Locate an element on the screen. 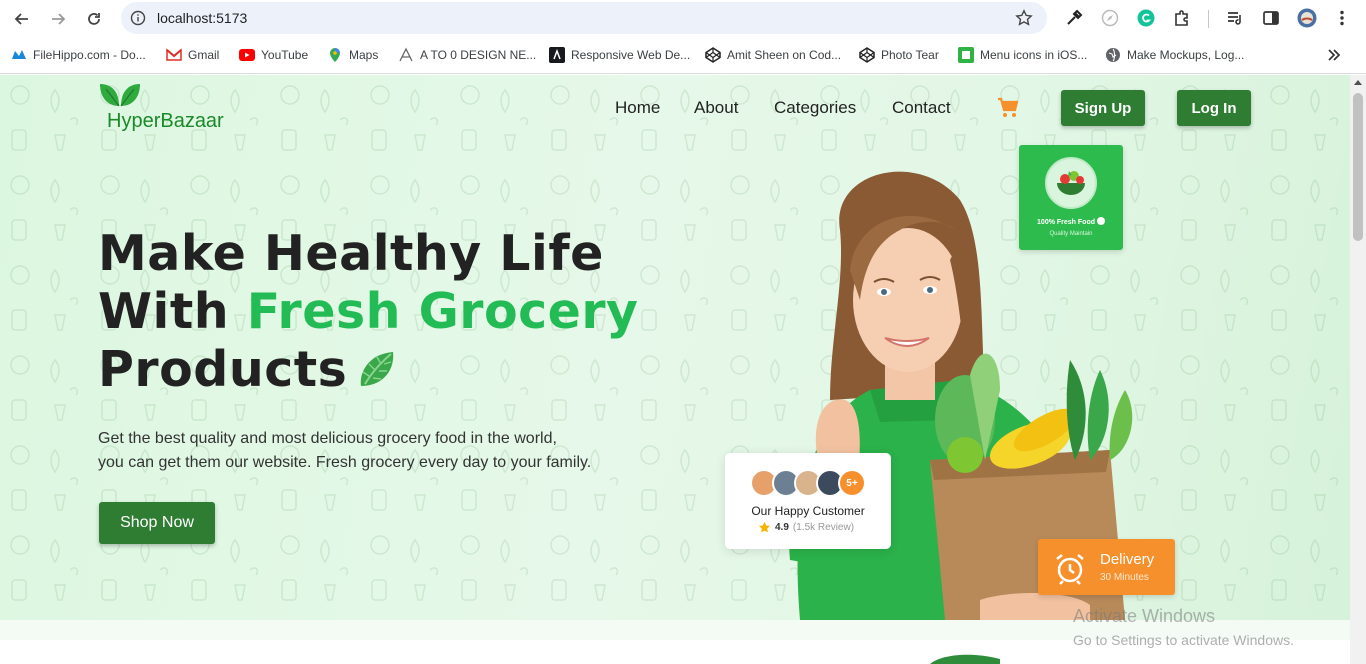  review-count: (1.5k Review) is located at coordinates (823, 527).